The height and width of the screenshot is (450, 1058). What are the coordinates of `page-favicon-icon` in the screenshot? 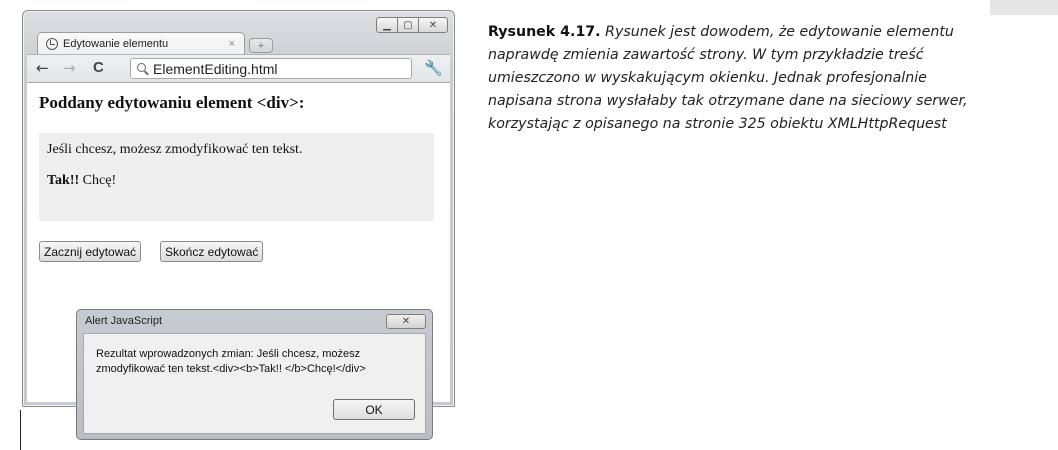 It's located at (52, 43).